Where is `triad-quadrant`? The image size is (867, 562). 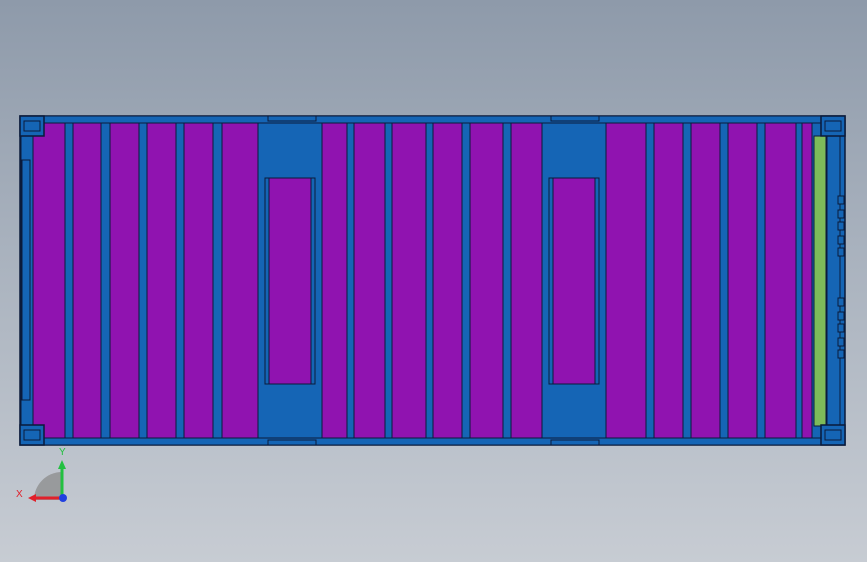 triad-quadrant is located at coordinates (48, 486).